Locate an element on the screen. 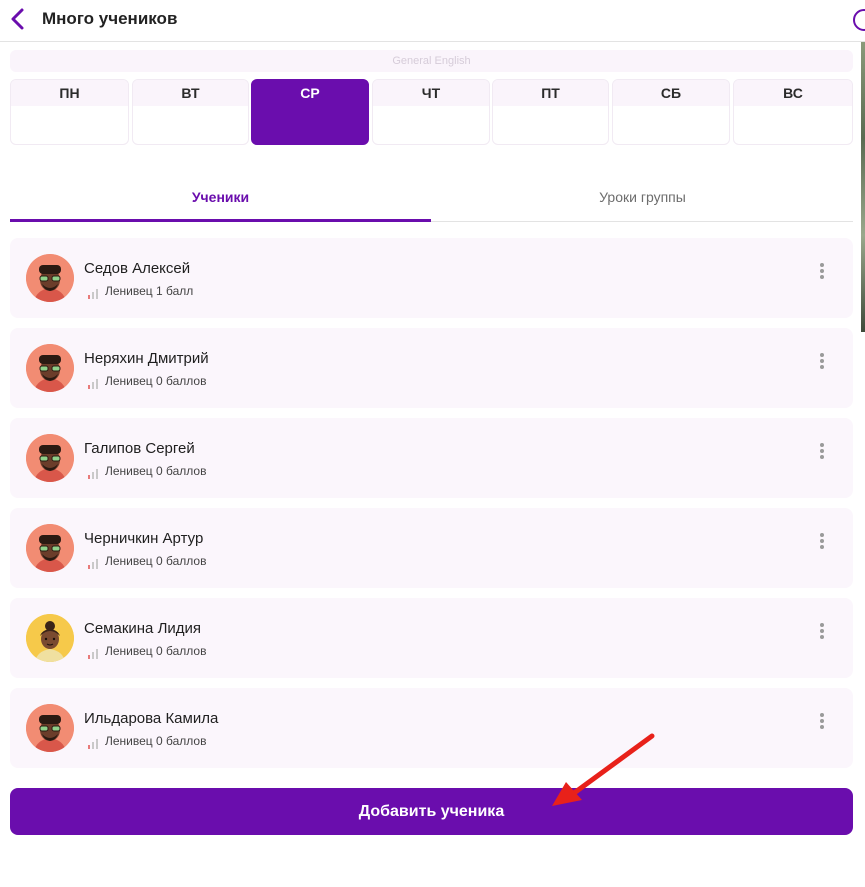 The width and height of the screenshot is (865, 887). tab-bar: Ученики Уроки группы is located at coordinates (431, 201).